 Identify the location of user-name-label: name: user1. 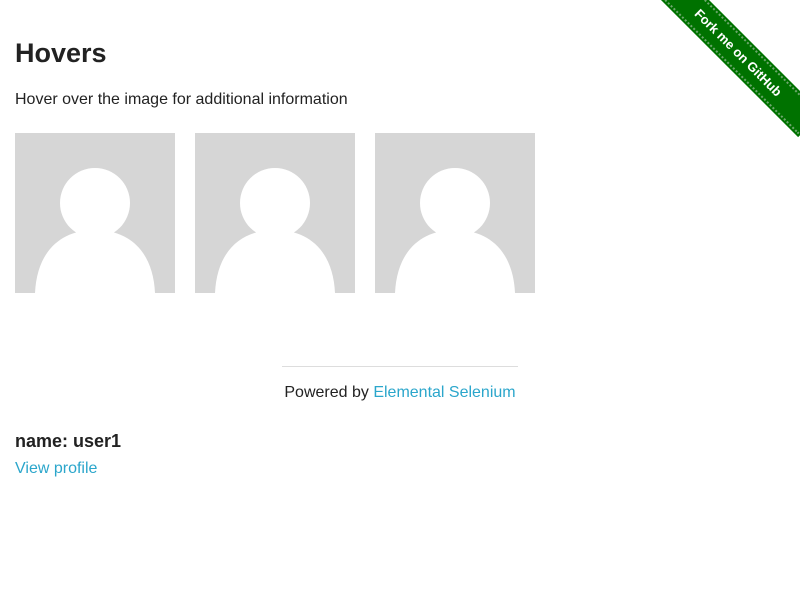
(68, 441).